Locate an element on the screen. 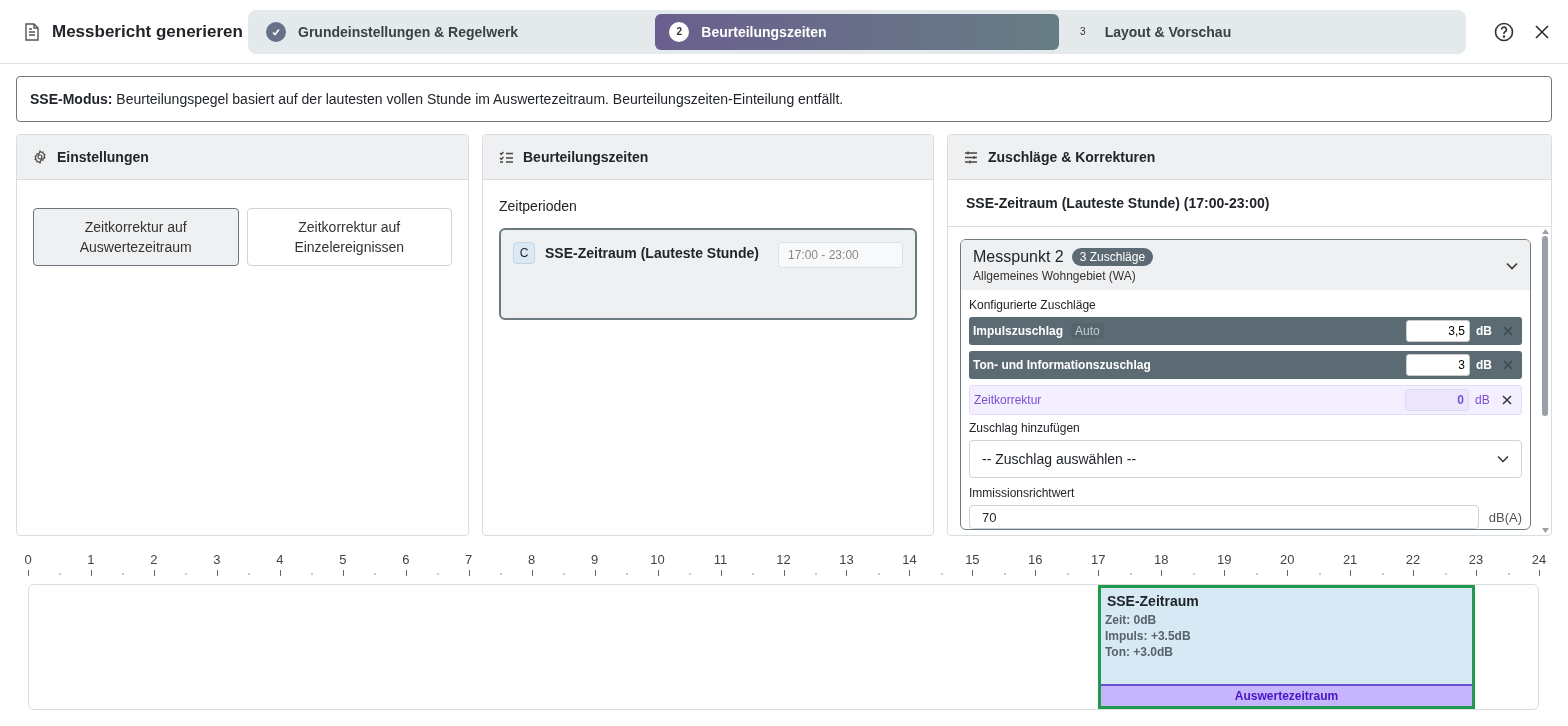 The height and width of the screenshot is (726, 1568). panel-title: Beurteilungszeiten is located at coordinates (586, 157).